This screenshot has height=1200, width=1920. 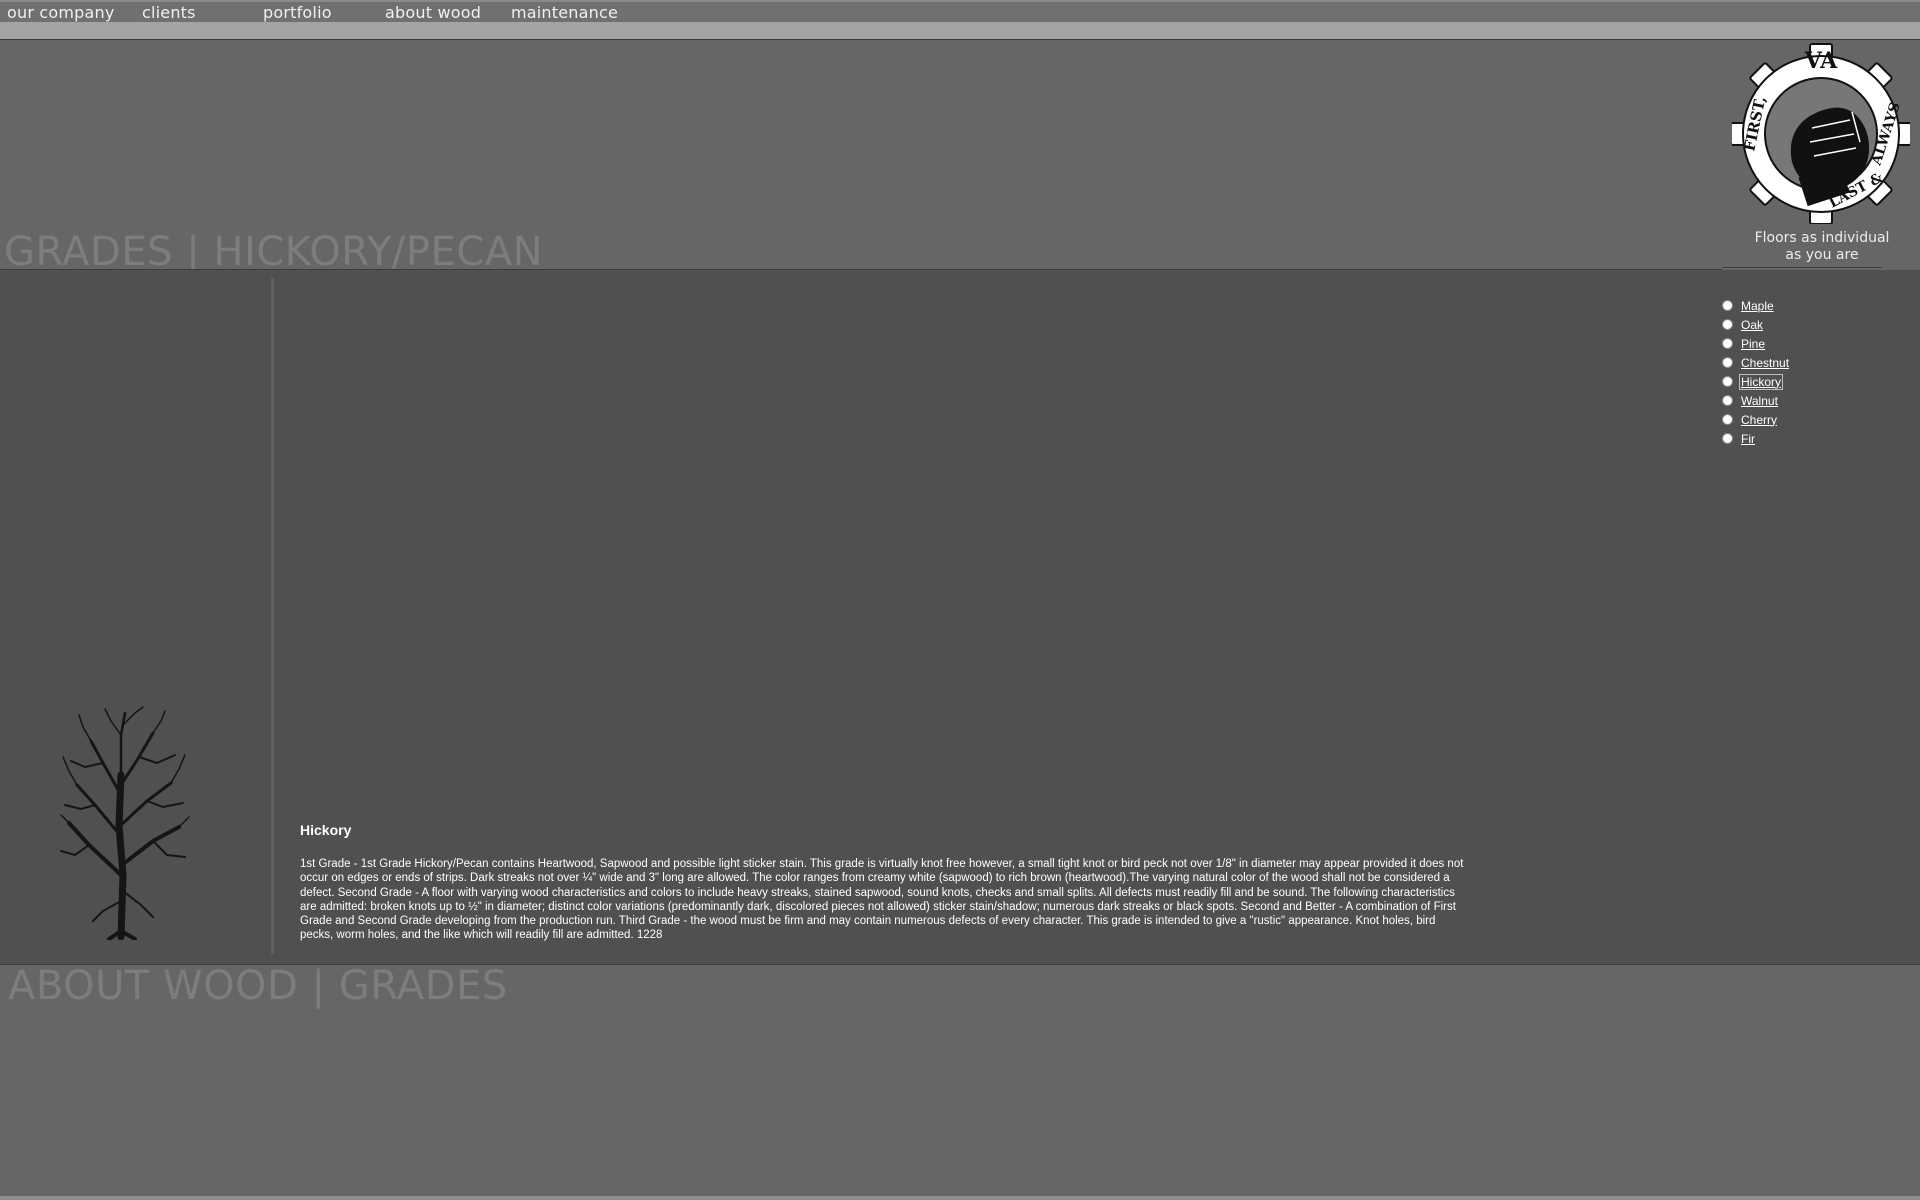 What do you see at coordinates (1821, 61) in the screenshot?
I see `svg-text: VA` at bounding box center [1821, 61].